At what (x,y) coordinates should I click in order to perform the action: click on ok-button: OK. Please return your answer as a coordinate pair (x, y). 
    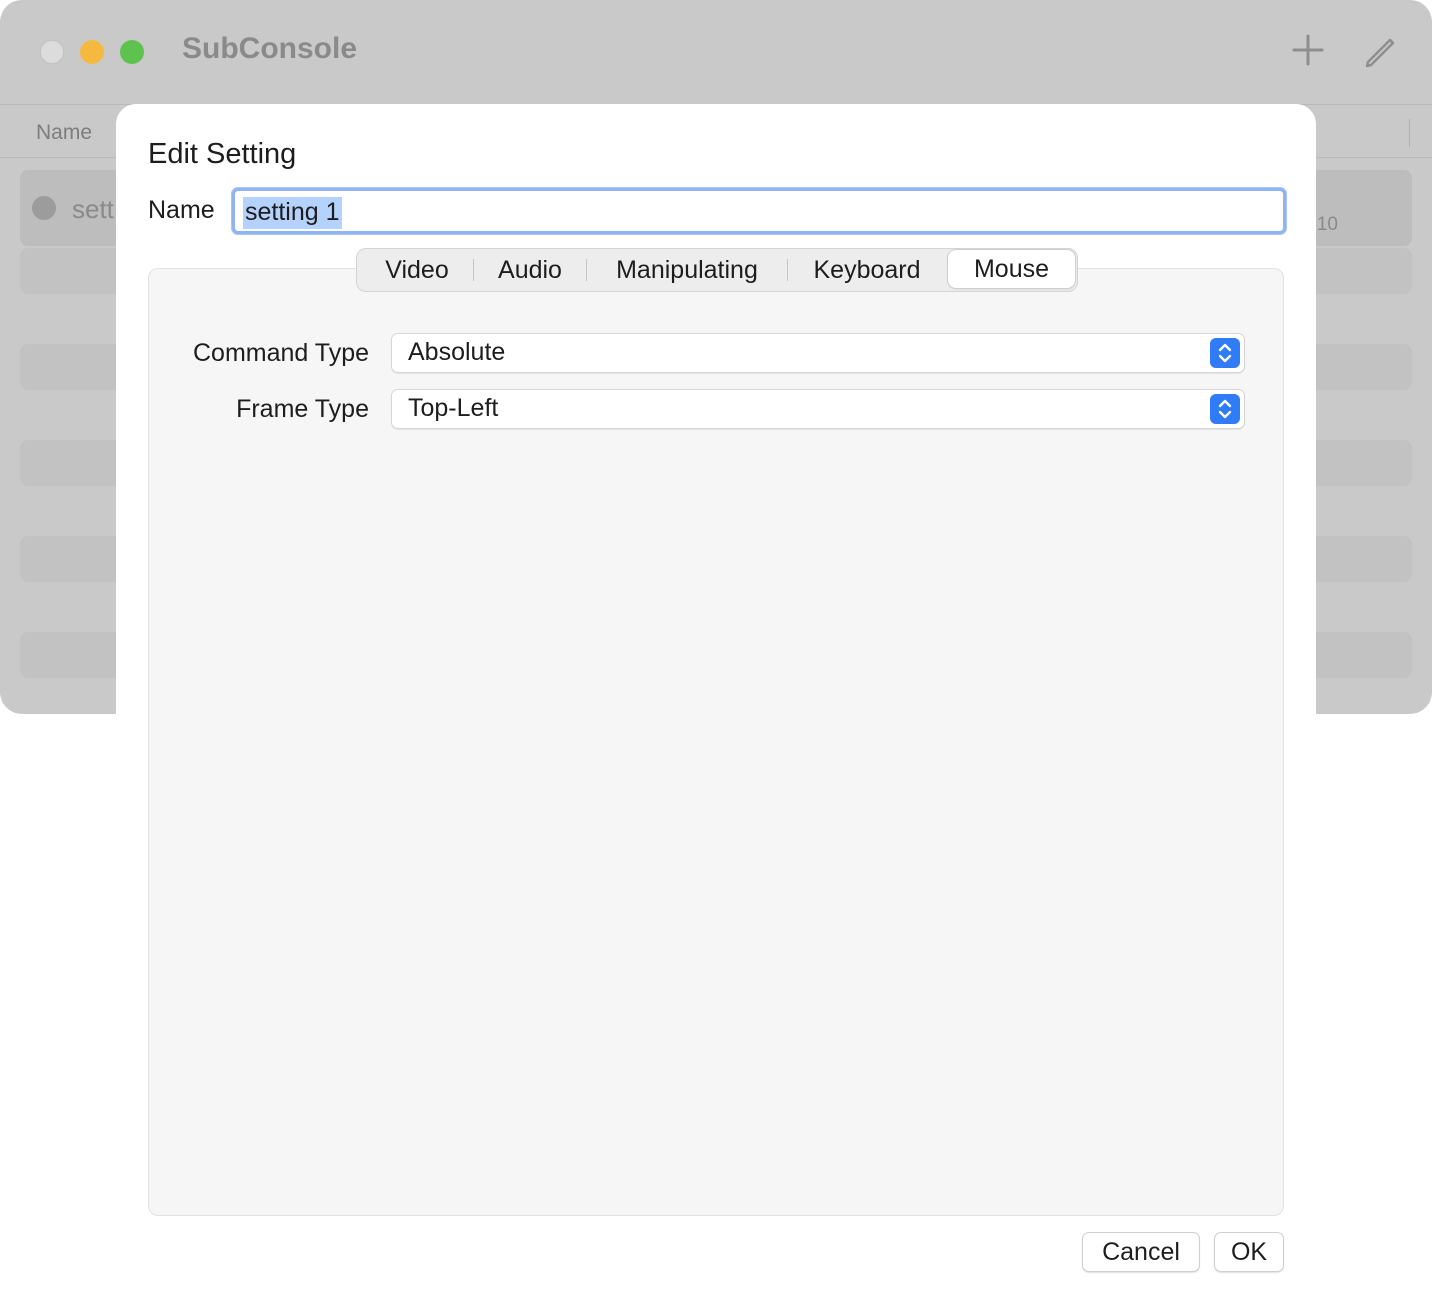
    Looking at the image, I should click on (1249, 1252).